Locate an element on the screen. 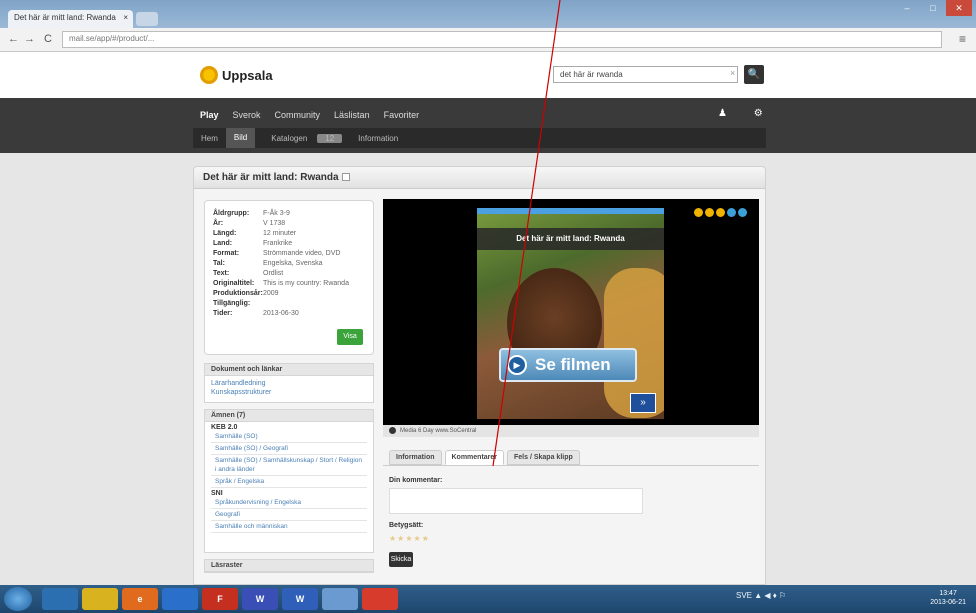  subnav-information: Information is located at coordinates (378, 138).